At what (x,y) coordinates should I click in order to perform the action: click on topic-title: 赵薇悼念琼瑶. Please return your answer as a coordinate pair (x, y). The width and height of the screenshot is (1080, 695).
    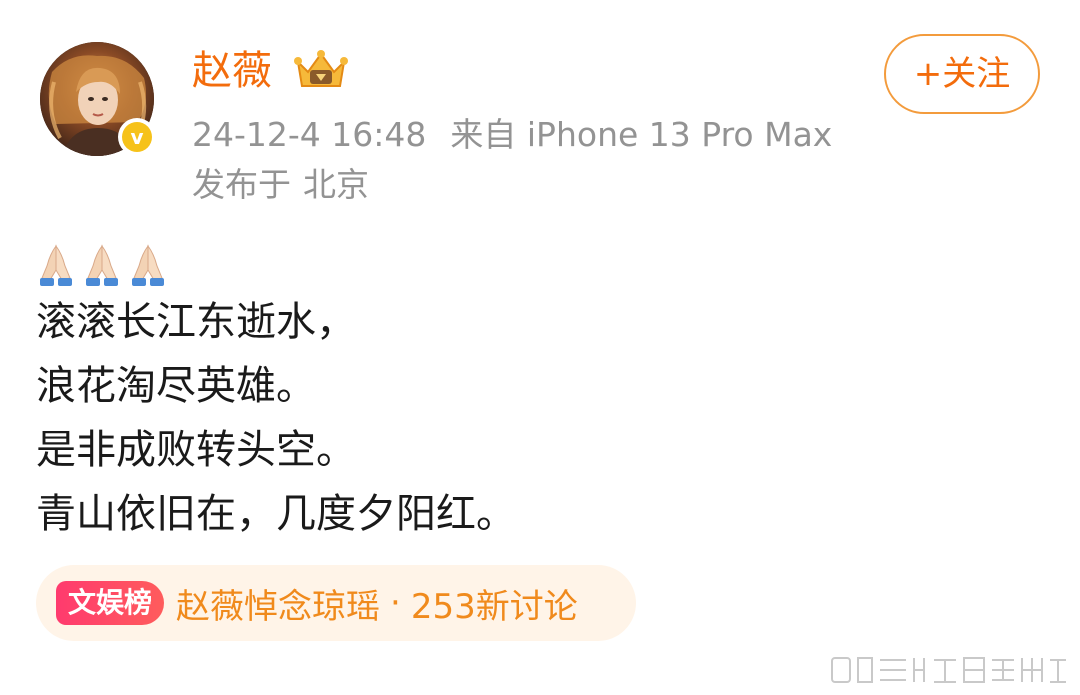
    Looking at the image, I should click on (278, 606).